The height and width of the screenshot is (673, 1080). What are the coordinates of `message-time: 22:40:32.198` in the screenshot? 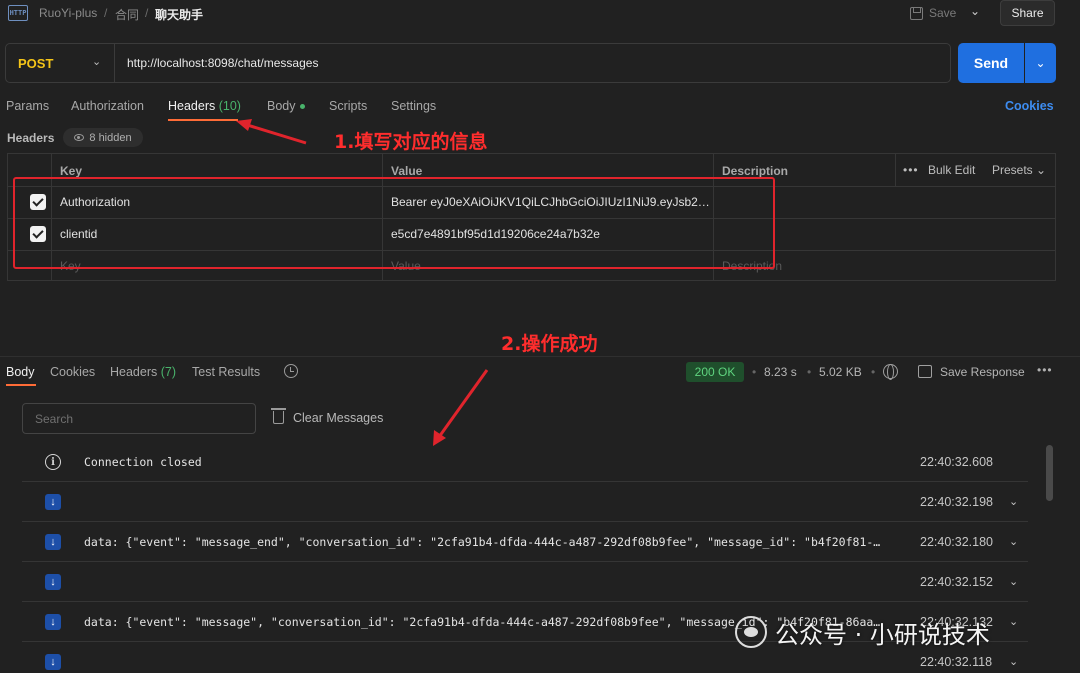 It's located at (956, 502).